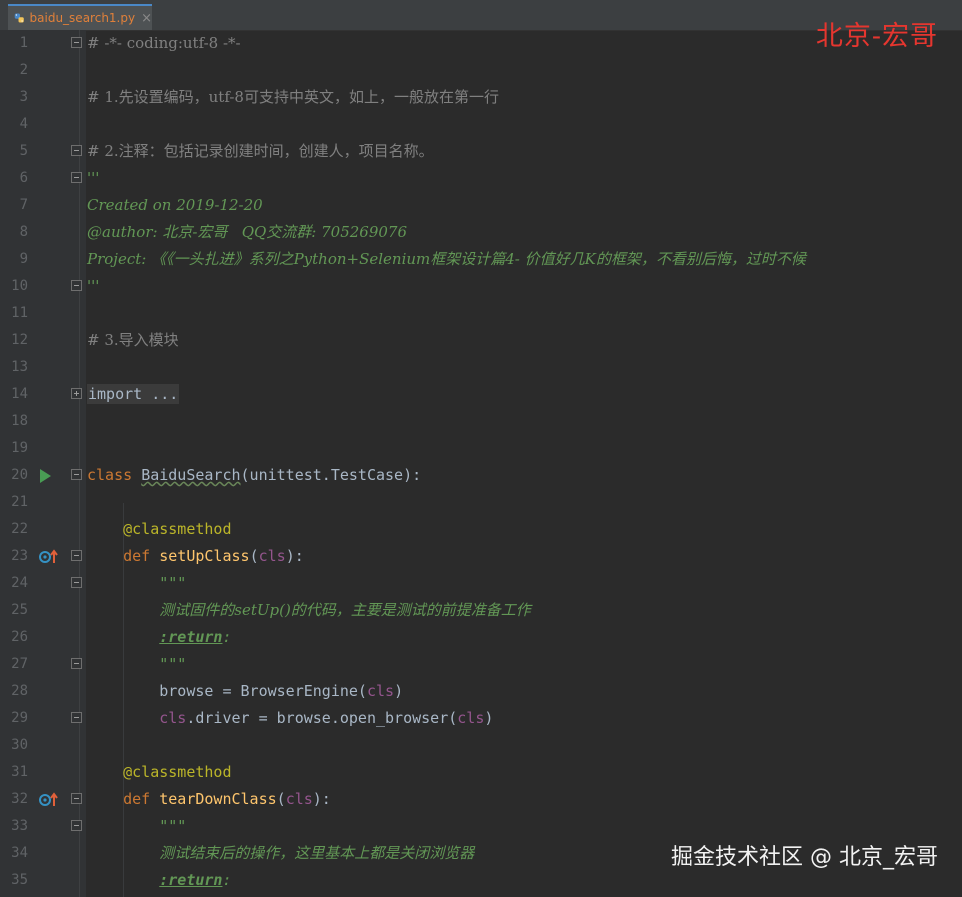  Describe the element at coordinates (481, 691) in the screenshot. I see `code-line: 28 browse = BrowserEngine(cls)` at that location.